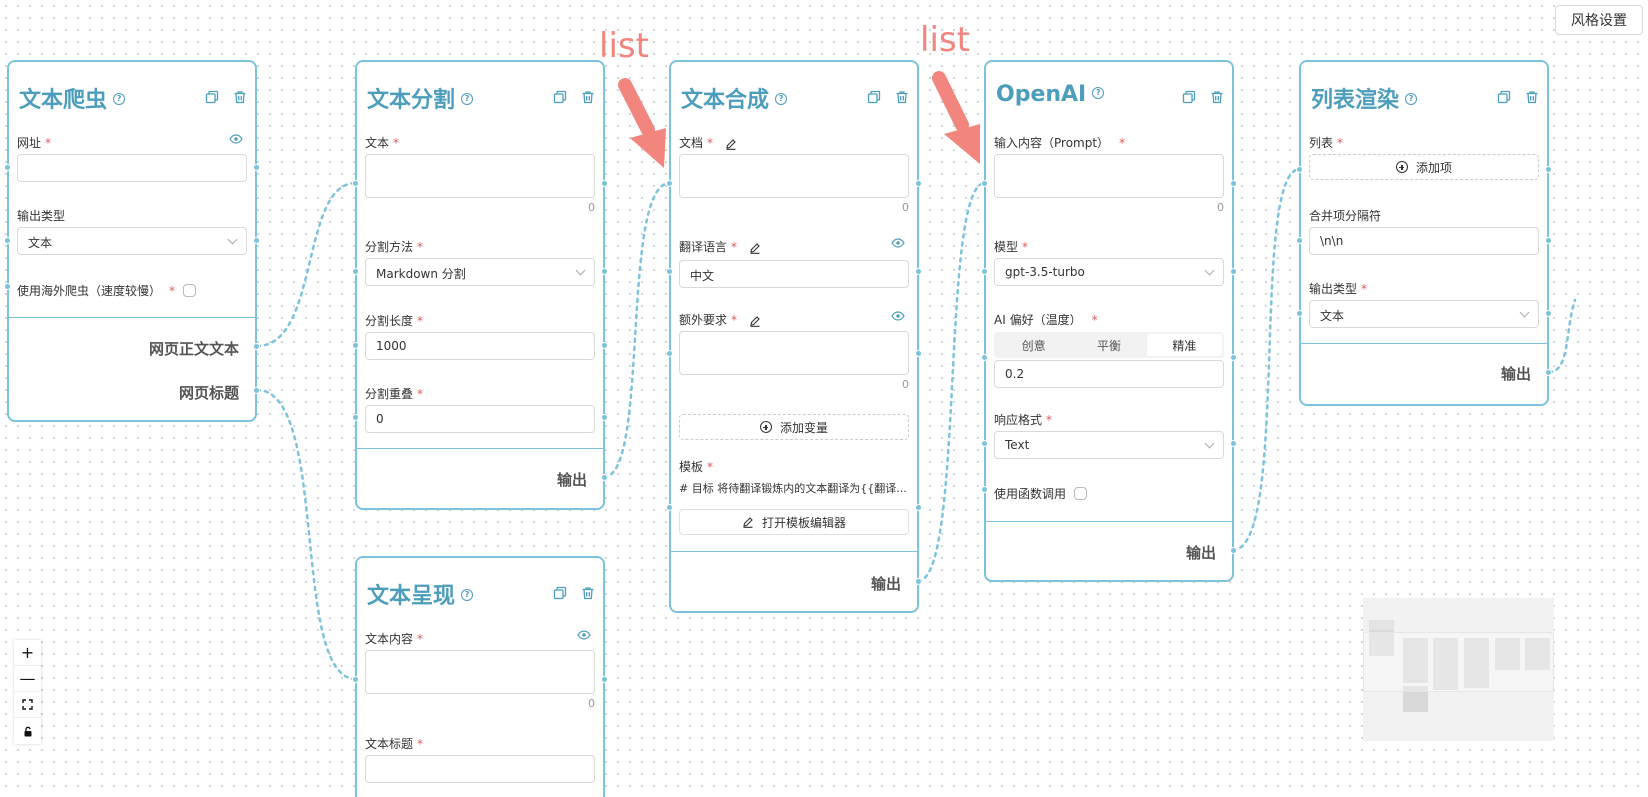  What do you see at coordinates (480, 769) in the screenshot?
I see `text-title-input` at bounding box center [480, 769].